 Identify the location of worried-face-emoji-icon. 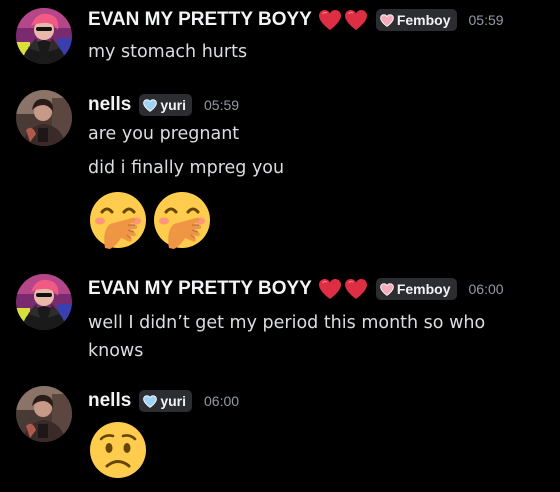
(118, 450).